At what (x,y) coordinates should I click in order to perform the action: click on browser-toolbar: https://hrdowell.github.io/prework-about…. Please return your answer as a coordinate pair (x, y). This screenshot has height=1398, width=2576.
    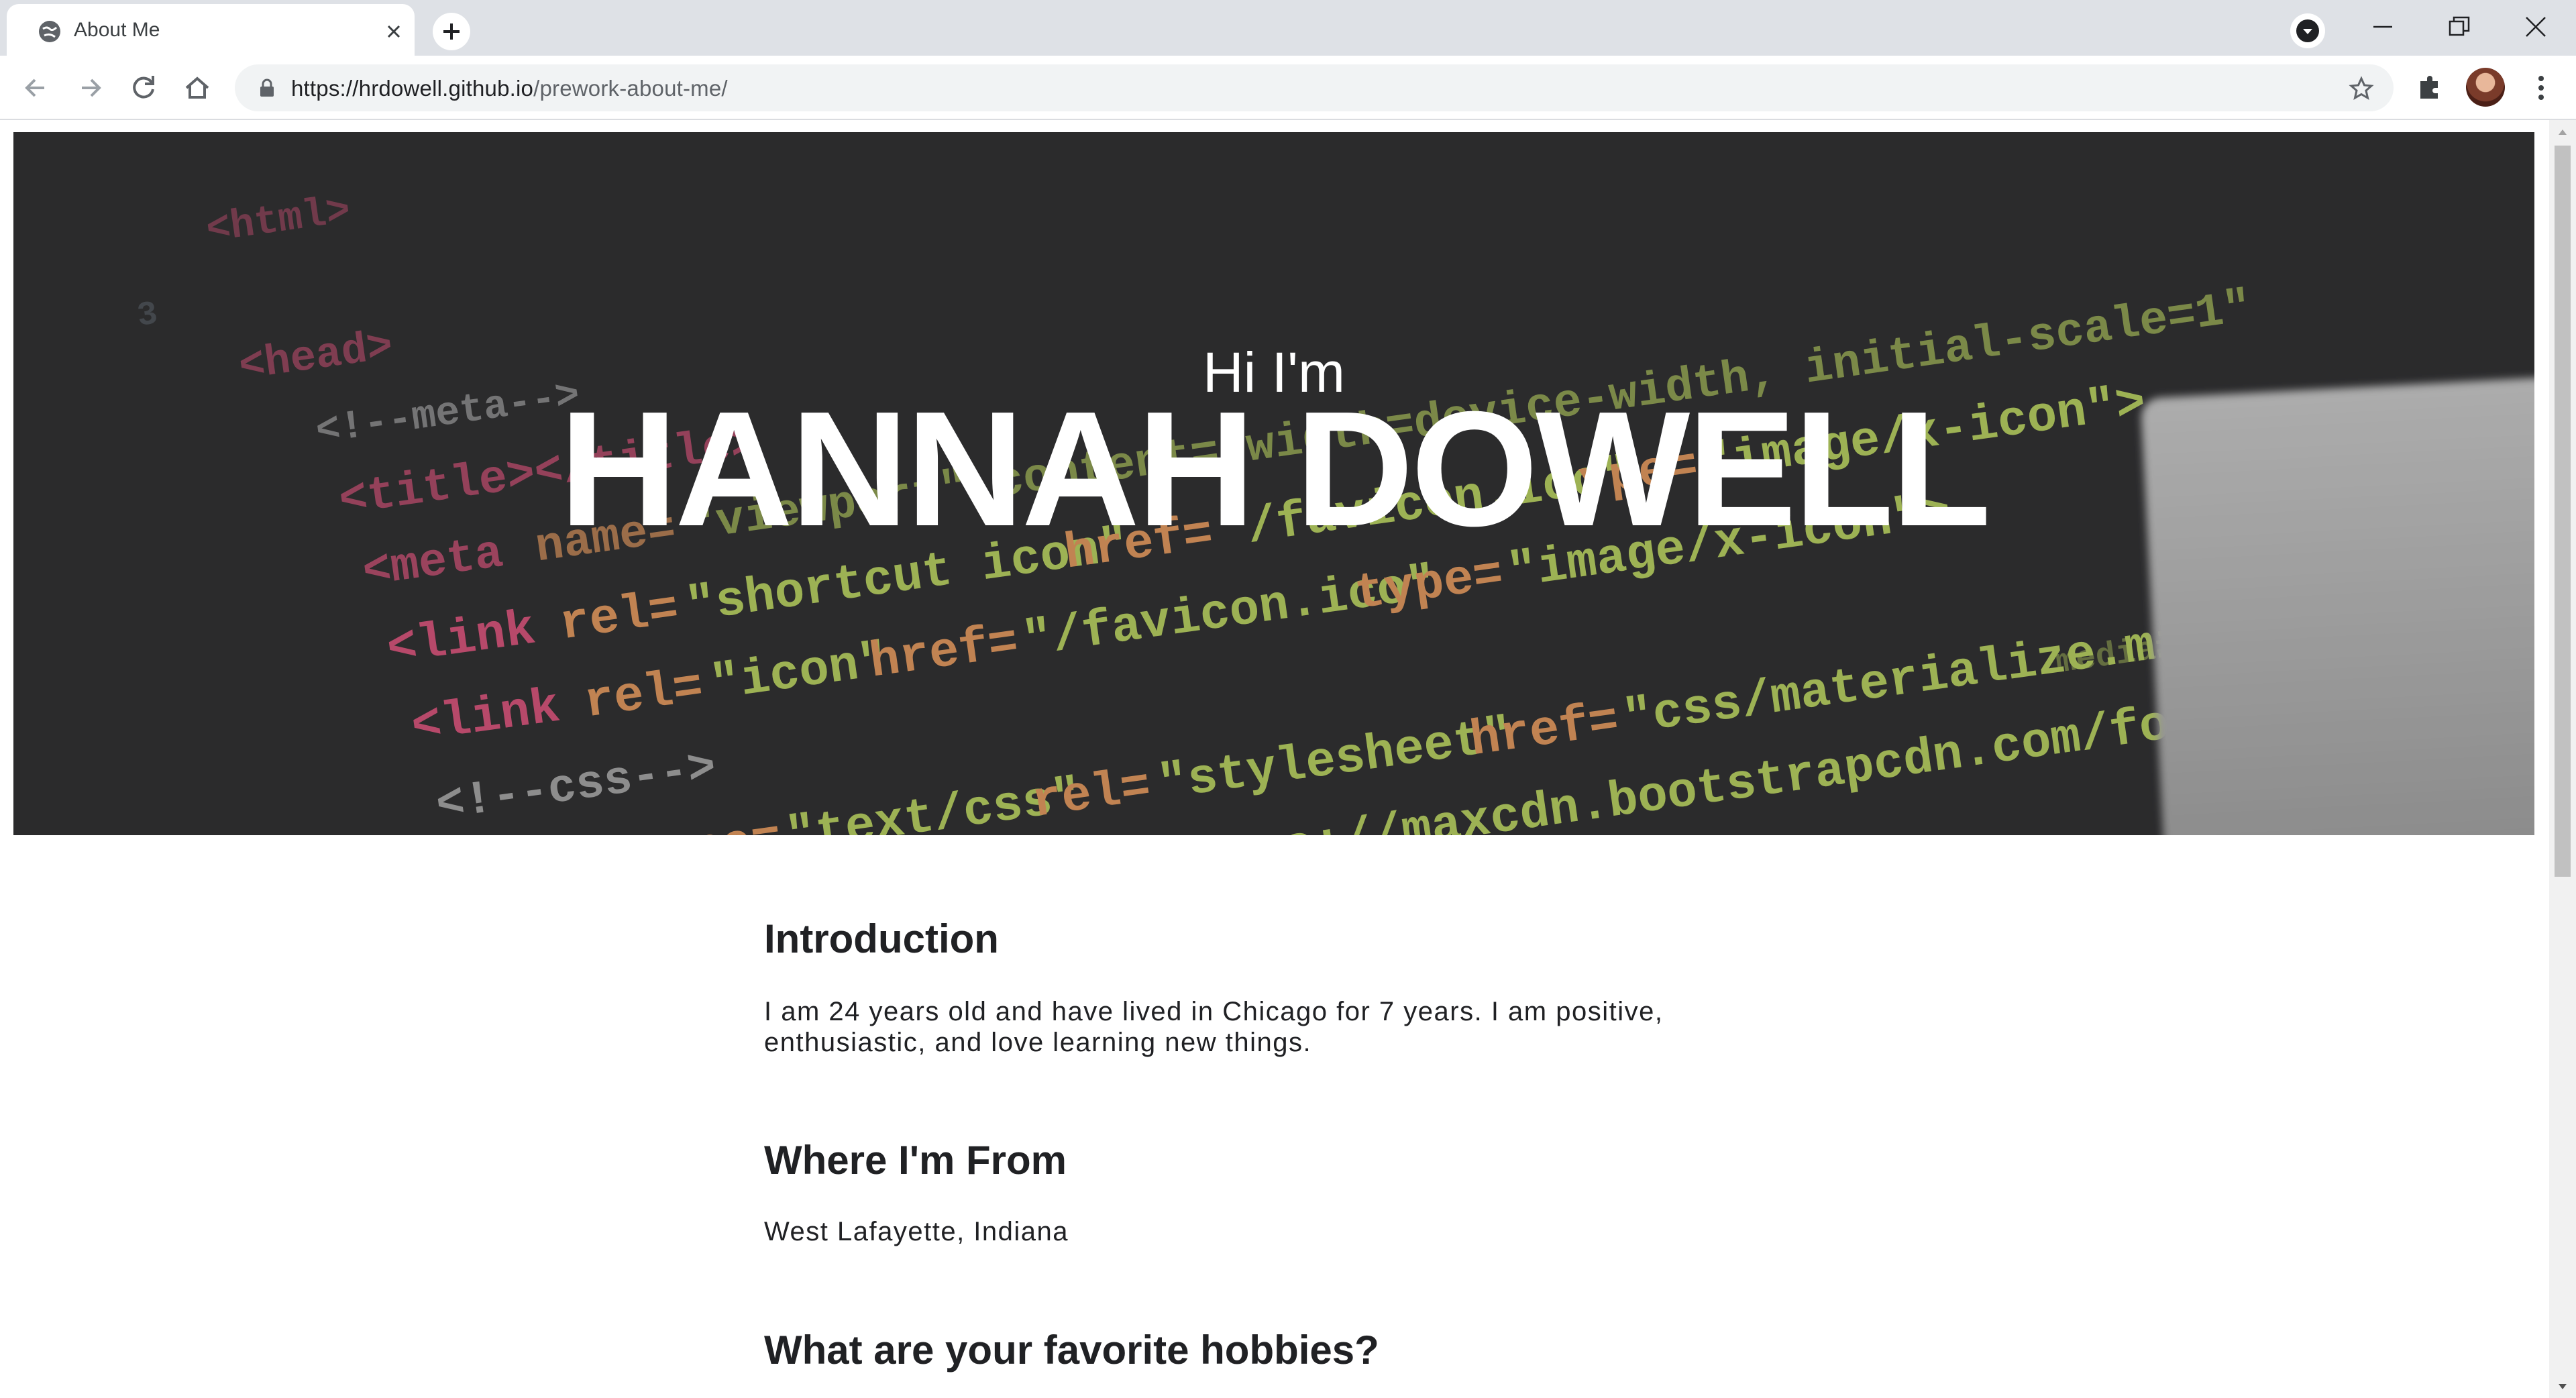
    Looking at the image, I should click on (1288, 88).